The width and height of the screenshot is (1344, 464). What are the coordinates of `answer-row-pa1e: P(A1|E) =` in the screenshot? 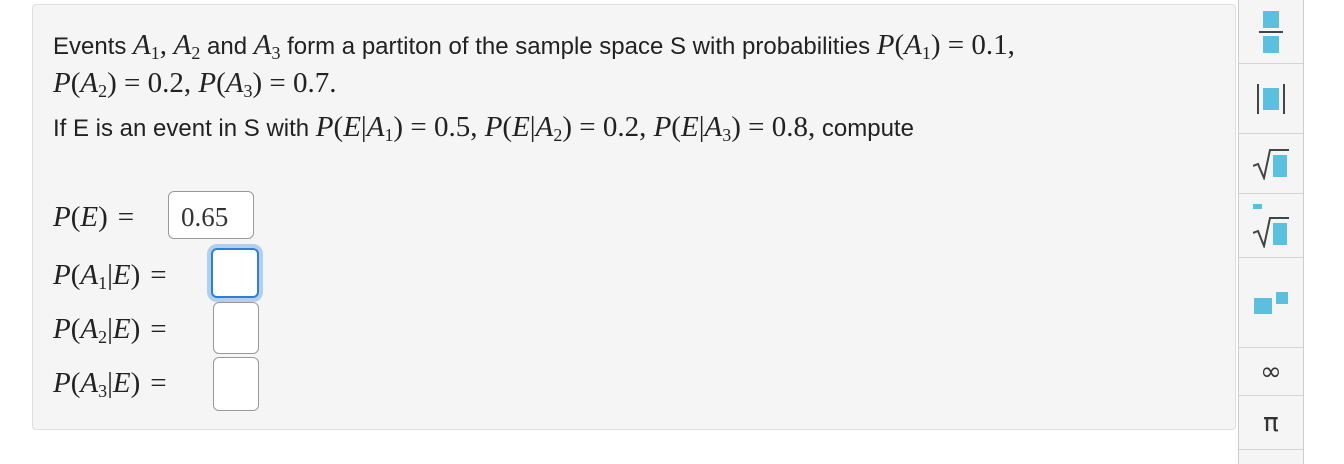 It's located at (110, 276).